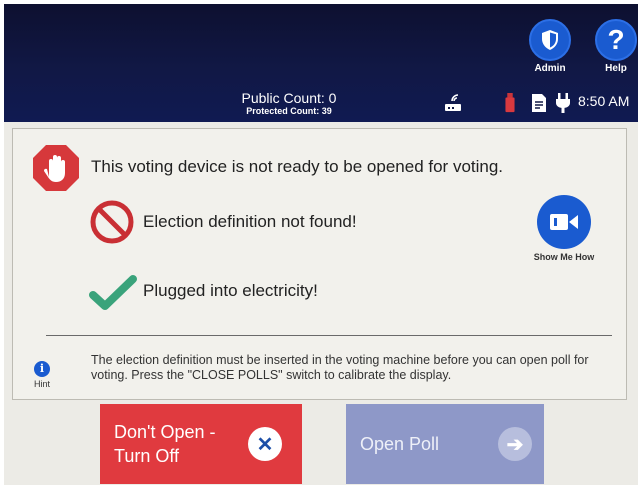 Image resolution: width=642 pixels, height=487 pixels. What do you see at coordinates (41, 384) in the screenshot?
I see `hint-label: Hint` at bounding box center [41, 384].